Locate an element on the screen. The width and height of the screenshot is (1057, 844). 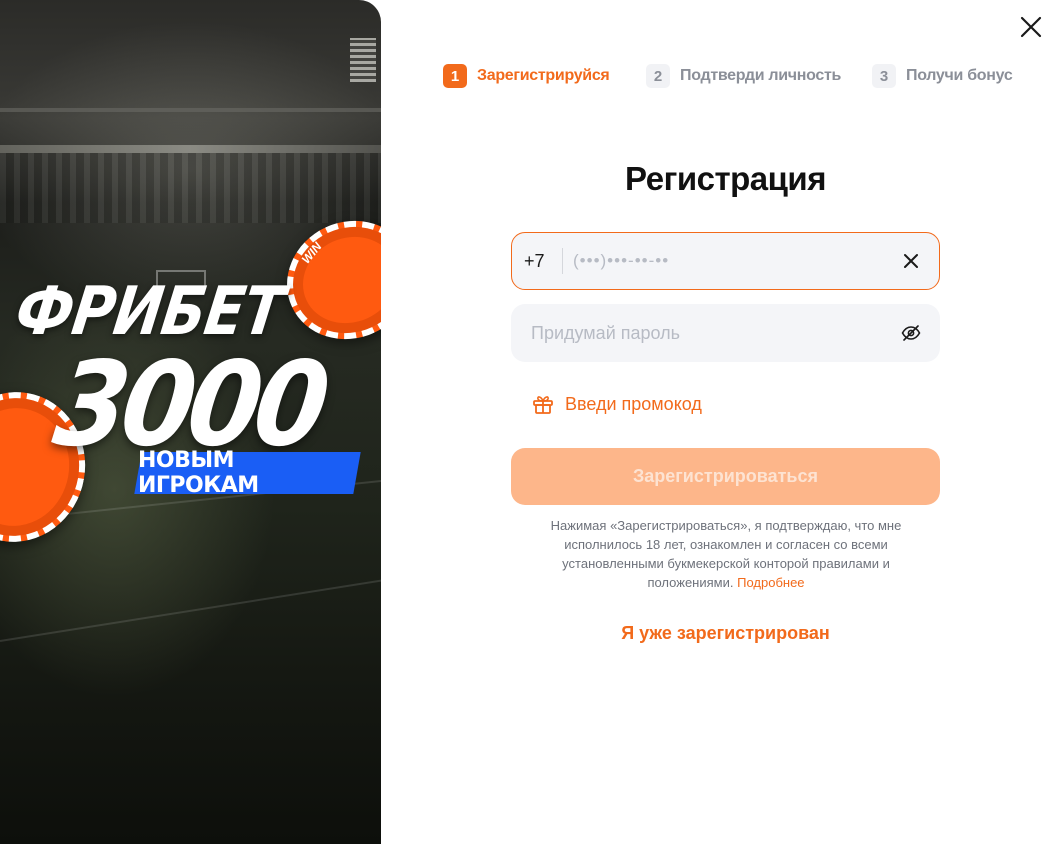
step-2: 2 Подтверди личность is located at coordinates (743, 76).